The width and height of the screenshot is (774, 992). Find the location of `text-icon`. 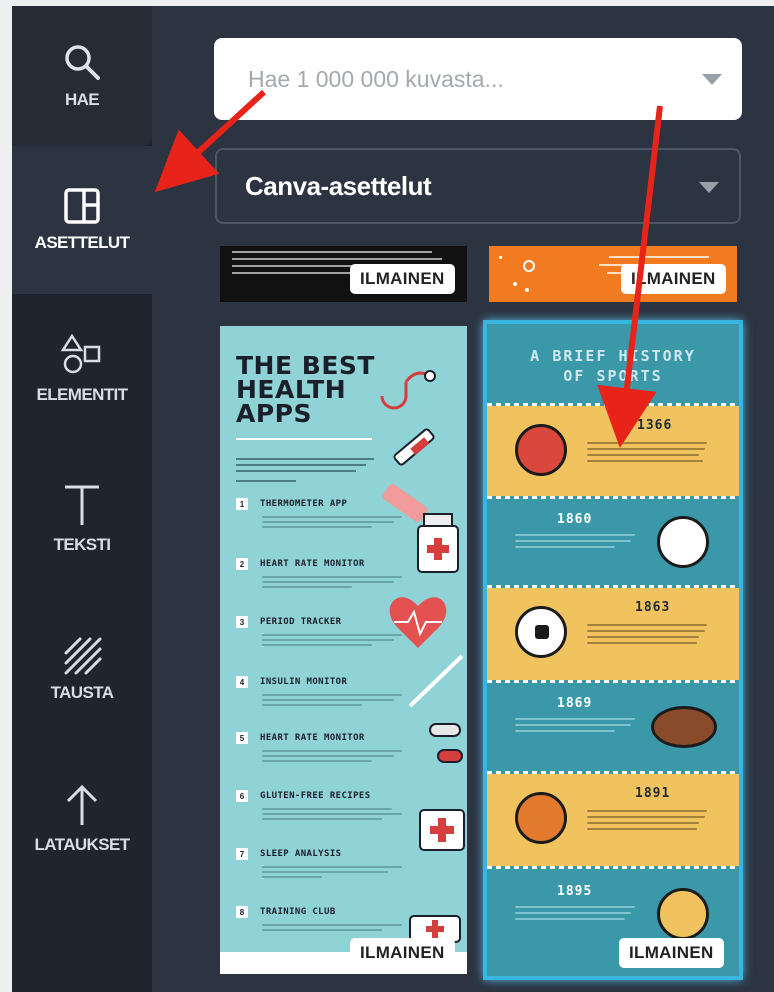

text-icon is located at coordinates (82, 505).